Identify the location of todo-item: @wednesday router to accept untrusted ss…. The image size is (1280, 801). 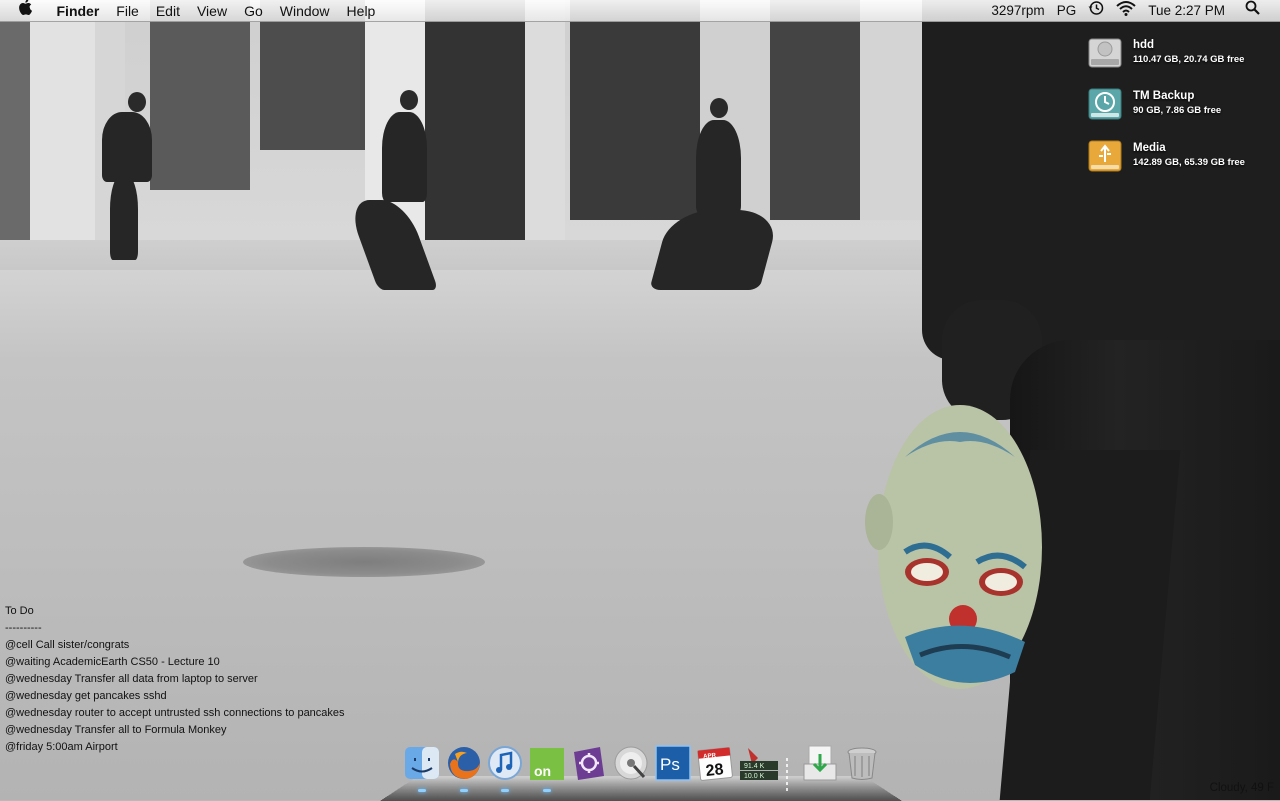
(175, 713).